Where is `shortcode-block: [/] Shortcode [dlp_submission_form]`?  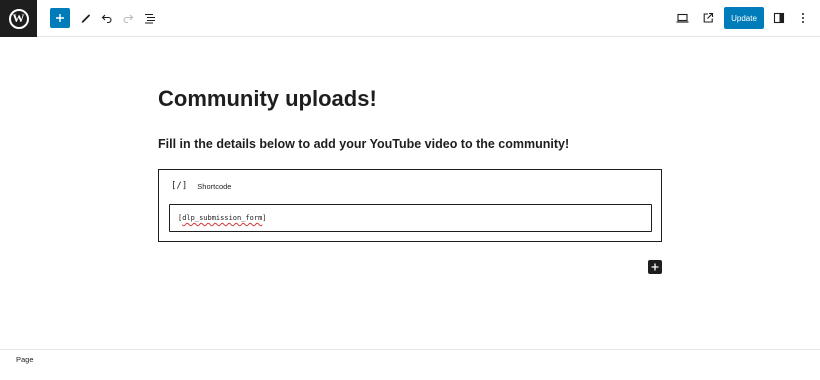
shortcode-block: [/] Shortcode [dlp_submission_form] is located at coordinates (410, 205).